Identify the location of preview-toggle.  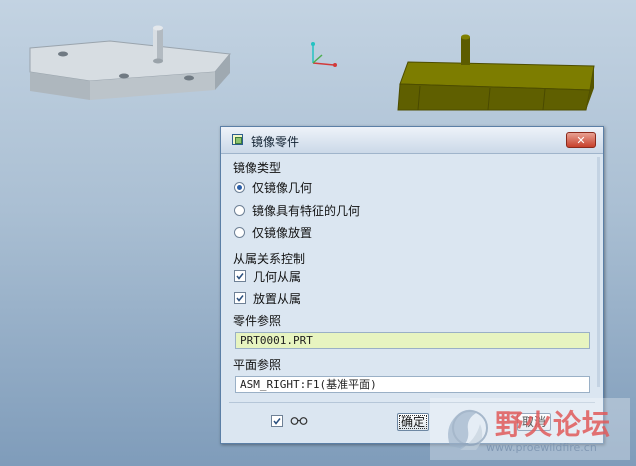
(289, 421).